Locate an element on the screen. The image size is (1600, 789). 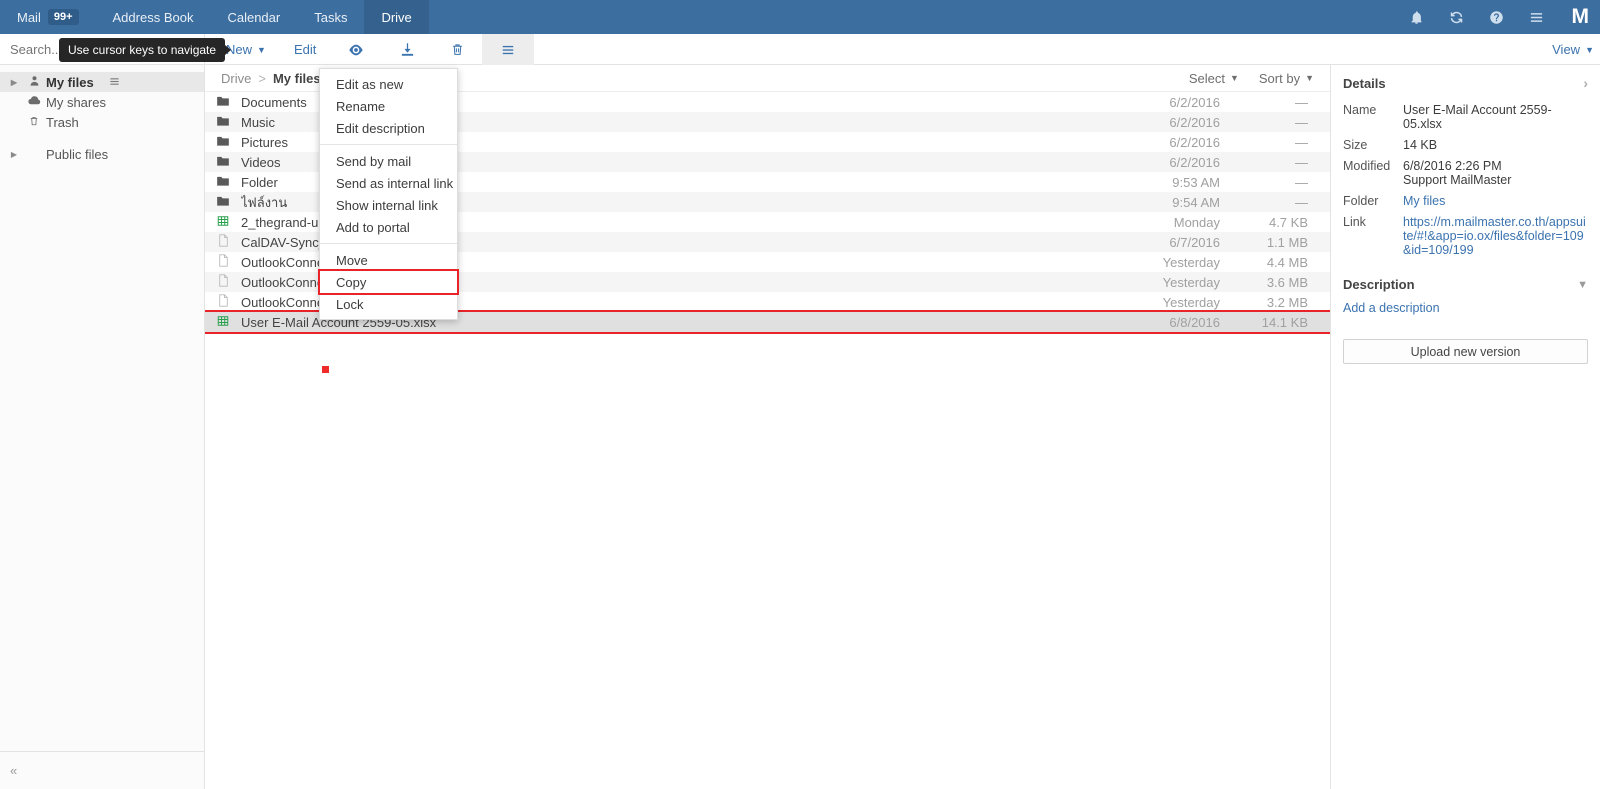
detail-key: Name is located at coordinates (1360, 110).